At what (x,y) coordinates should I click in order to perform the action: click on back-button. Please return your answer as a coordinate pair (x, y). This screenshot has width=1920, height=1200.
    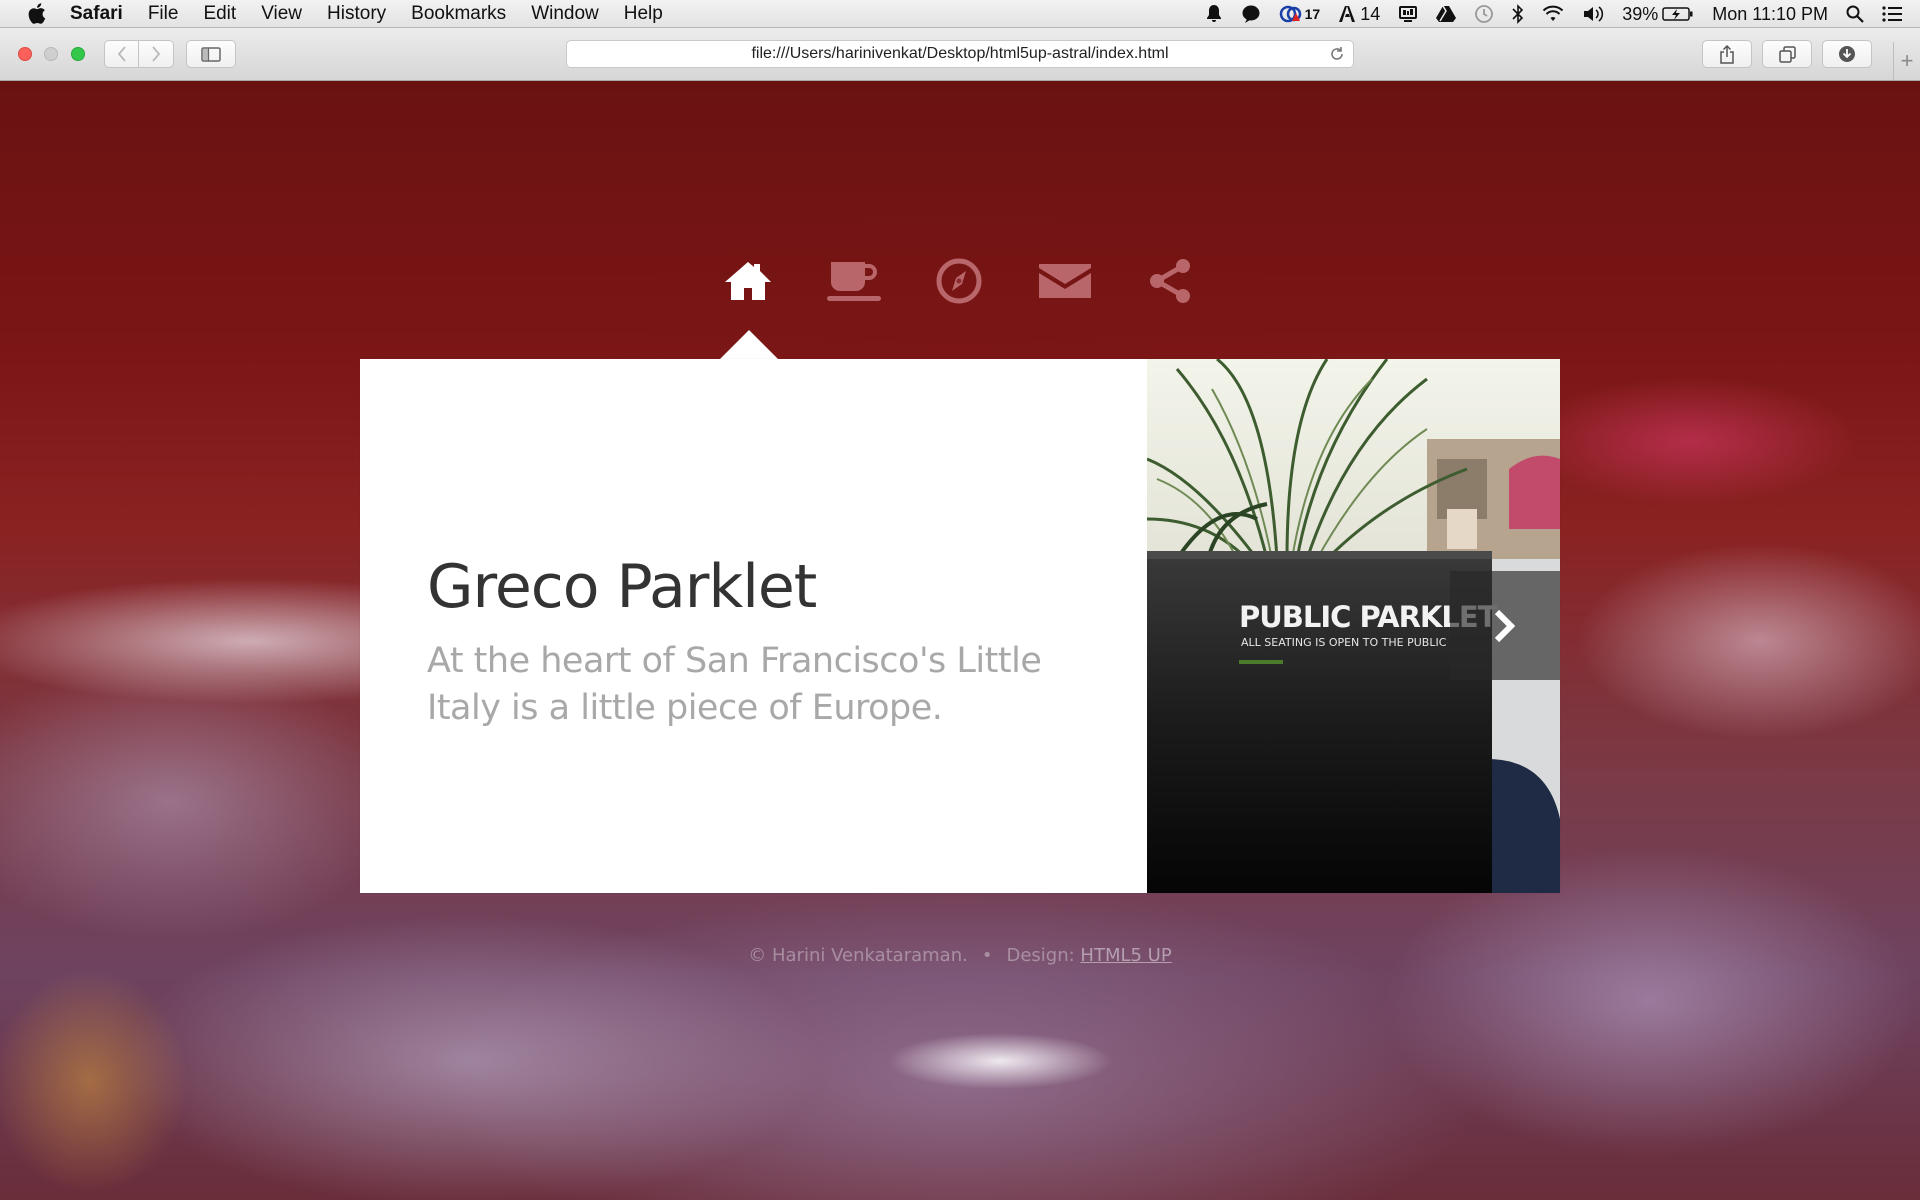
    Looking at the image, I should click on (121, 54).